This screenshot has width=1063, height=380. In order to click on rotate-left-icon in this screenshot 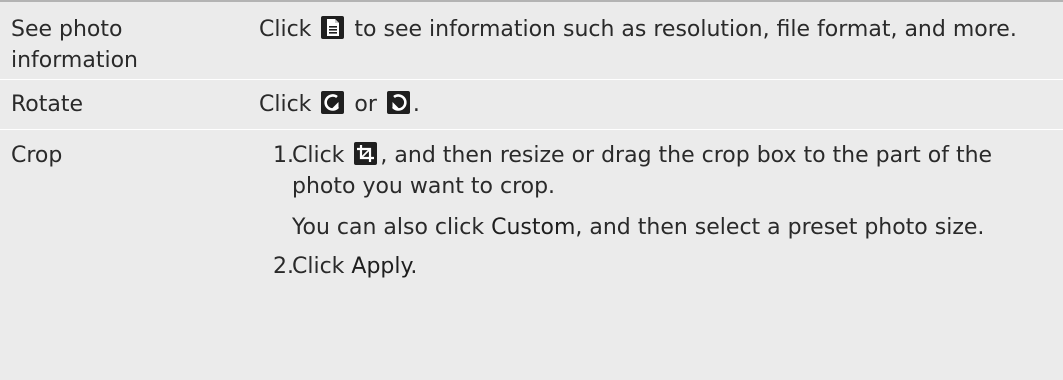, I will do `click(333, 102)`.